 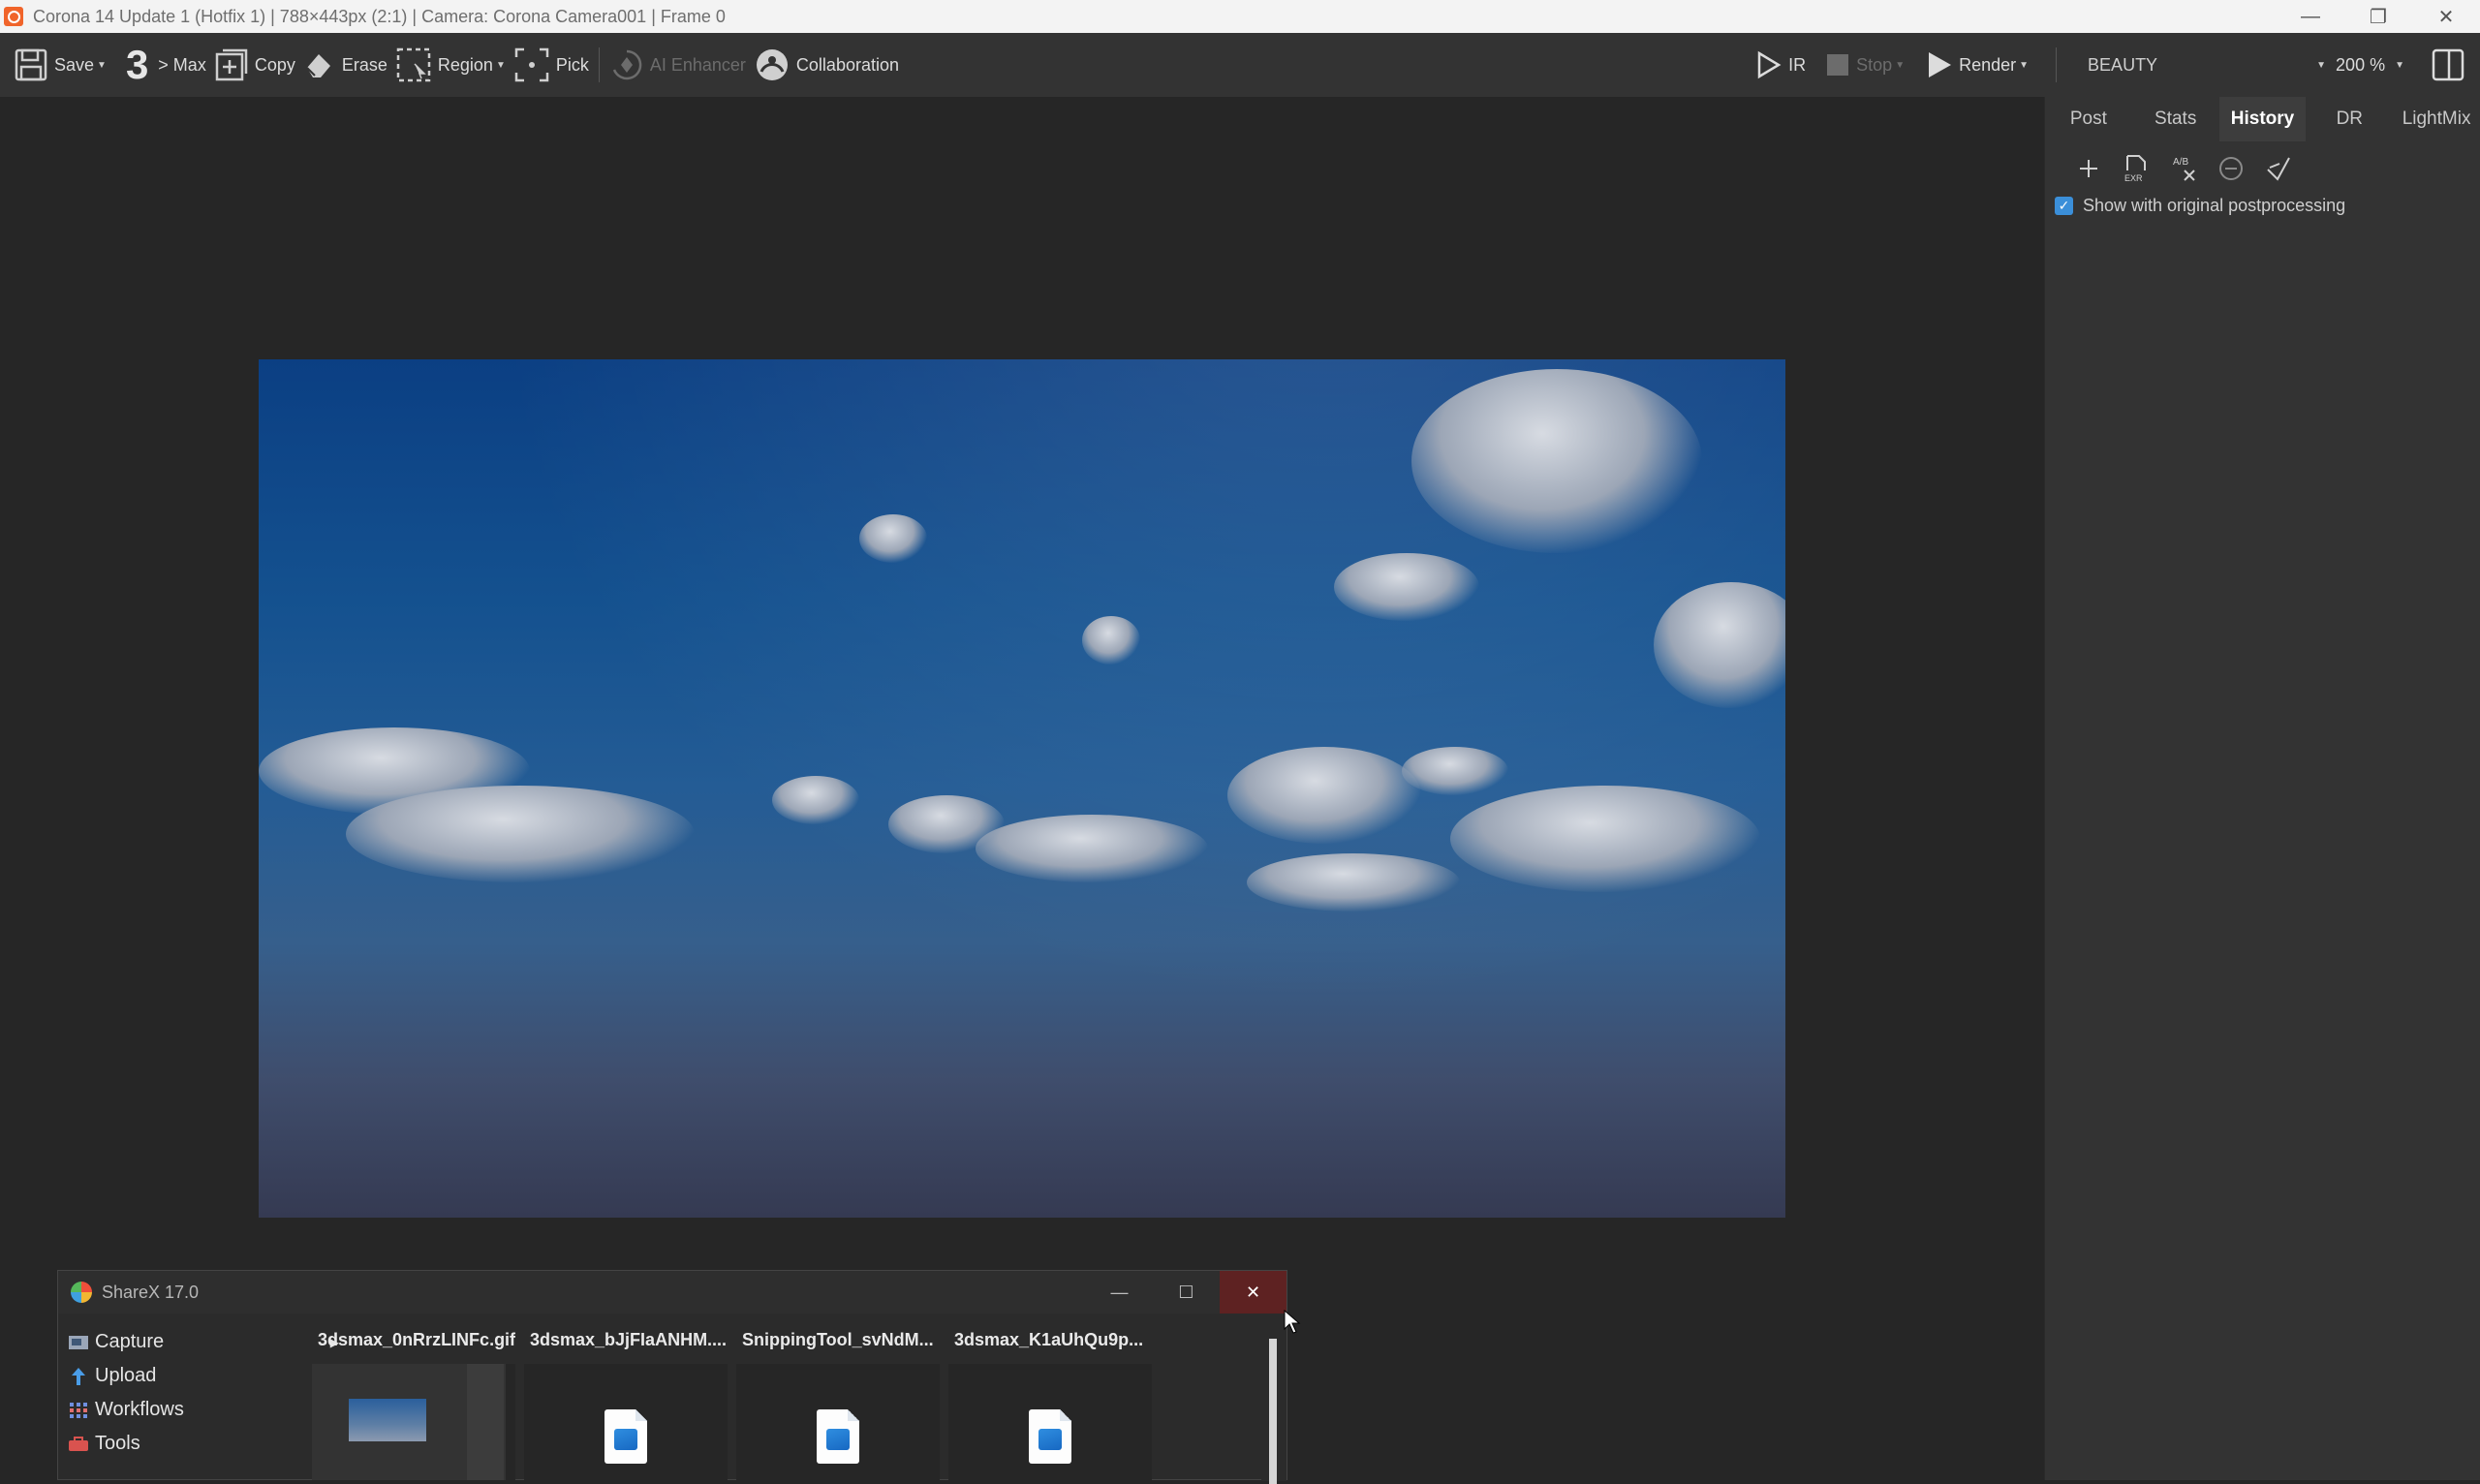 What do you see at coordinates (2198, 65) in the screenshot?
I see `render-element-select: BEAUTY ▼` at bounding box center [2198, 65].